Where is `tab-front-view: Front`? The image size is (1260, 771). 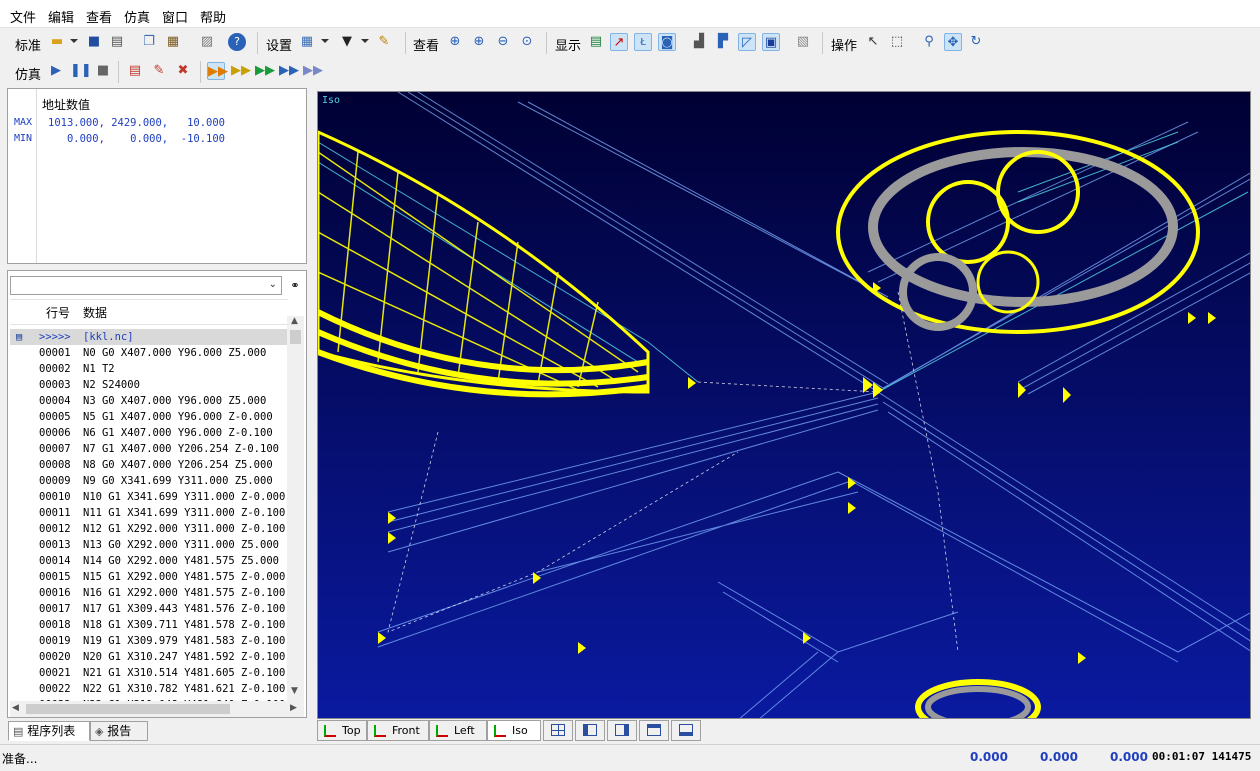
tab-front-view: Front is located at coordinates (398, 730).